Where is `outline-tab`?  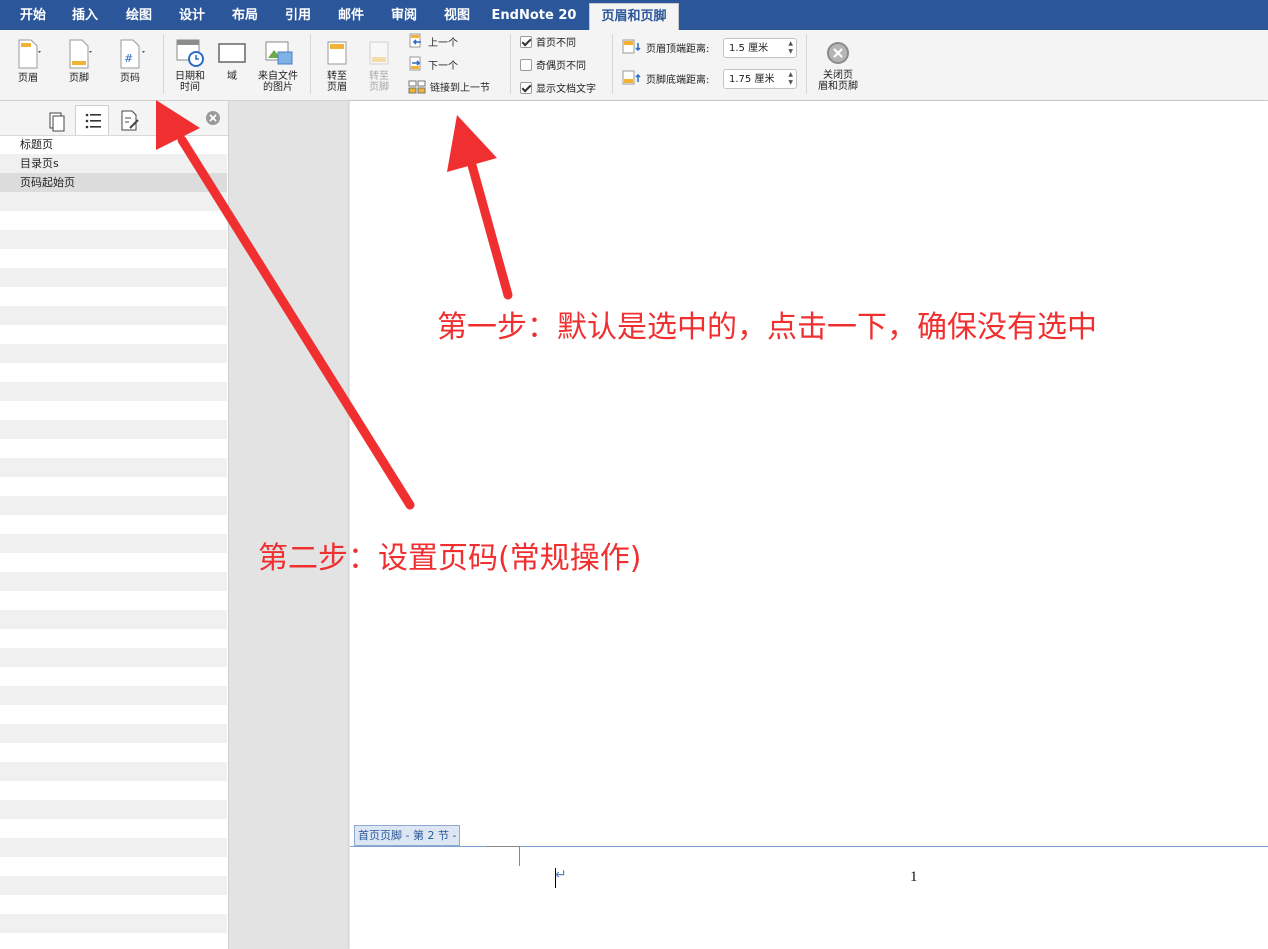 outline-tab is located at coordinates (92, 120).